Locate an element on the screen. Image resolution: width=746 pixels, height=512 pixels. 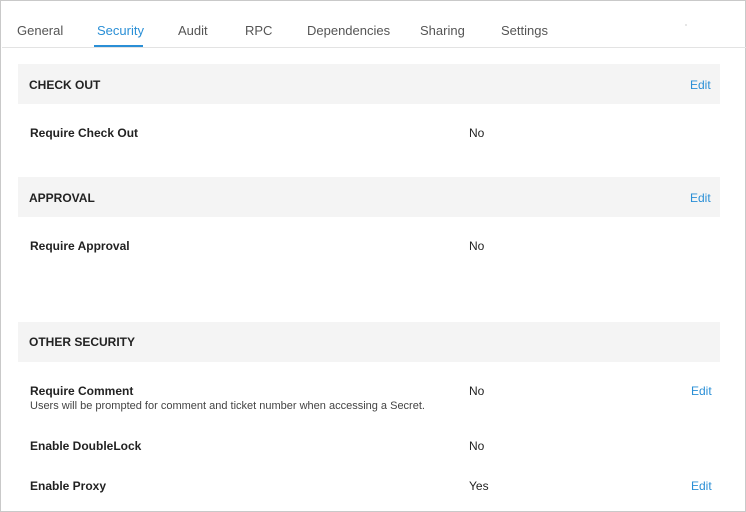
section-header-other-security: OTHER SECURITY is located at coordinates (369, 342).